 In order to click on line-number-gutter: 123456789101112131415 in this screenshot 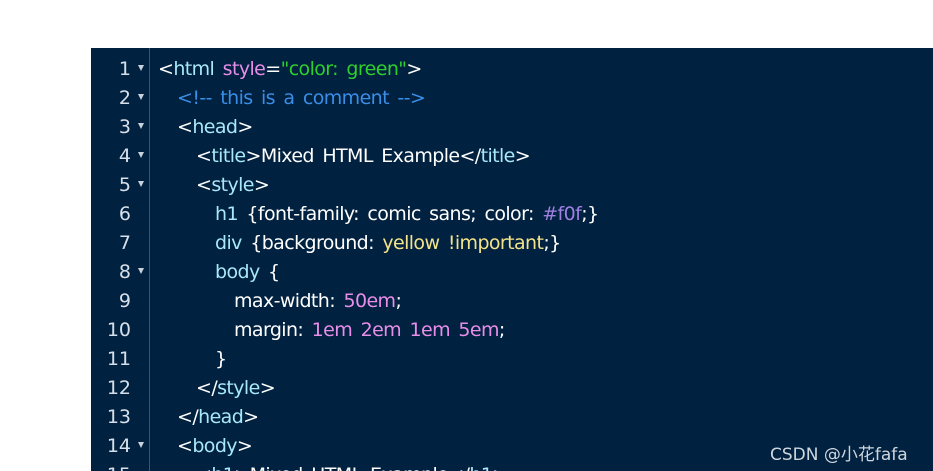, I will do `click(120, 259)`.